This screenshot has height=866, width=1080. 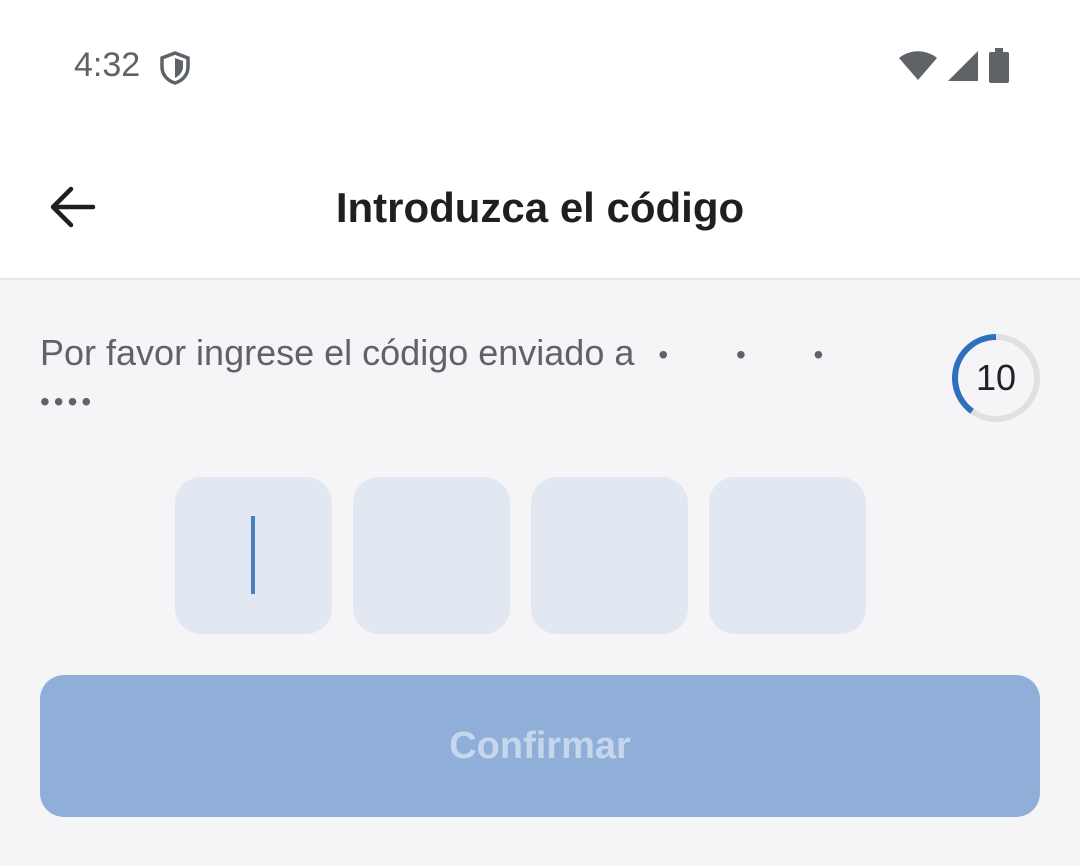 I want to click on status-time: 4:32, so click(x=107, y=65).